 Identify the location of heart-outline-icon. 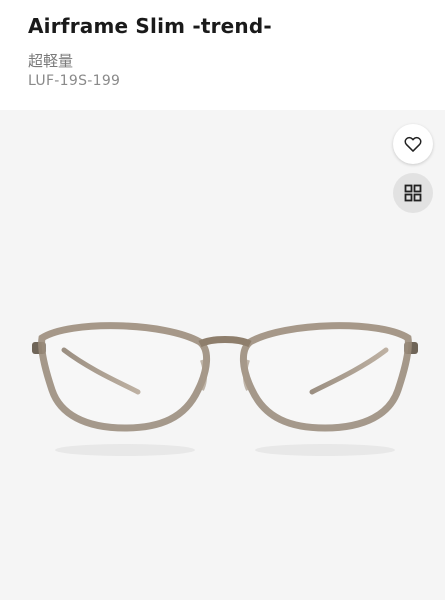
(413, 144).